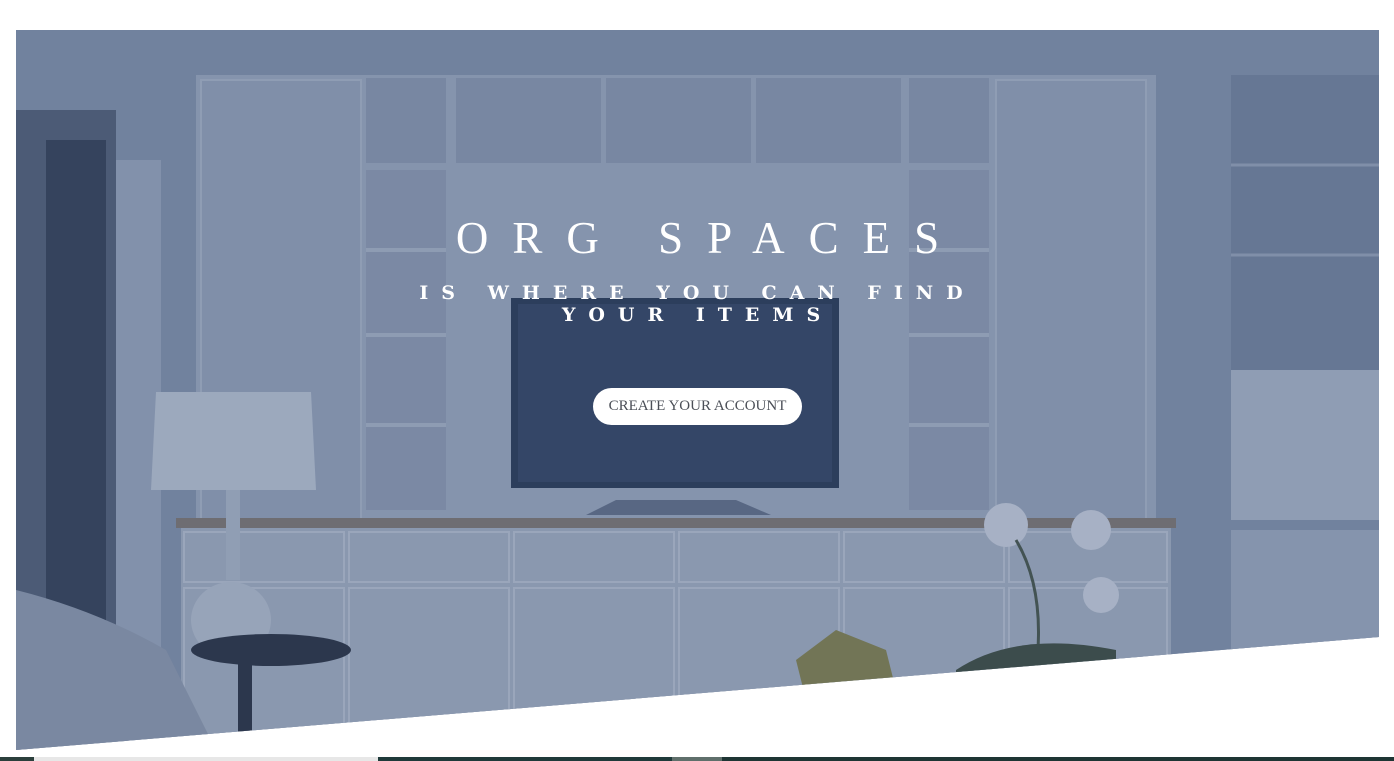 The height and width of the screenshot is (761, 1394). Describe the element at coordinates (697, 304) in the screenshot. I see `hero-subtitle: IS WHERE YOU CAN FIND YOUR ITEMS` at that location.